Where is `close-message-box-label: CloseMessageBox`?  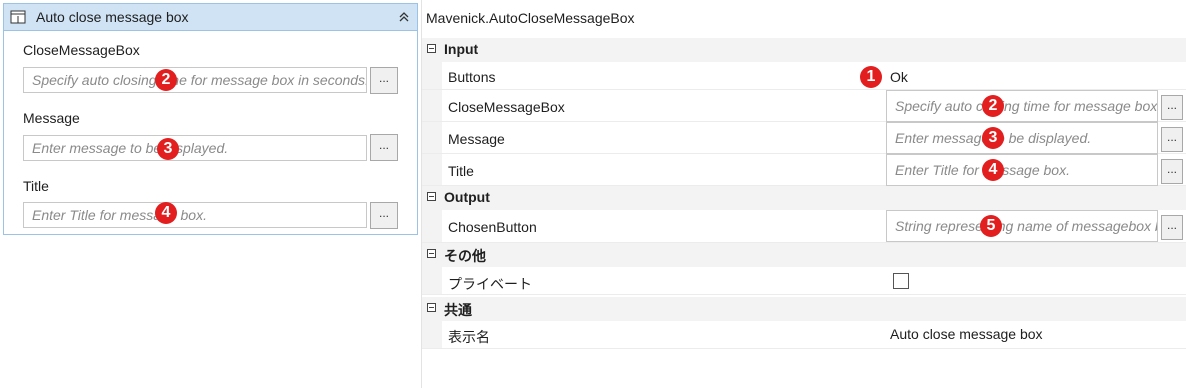
close-message-box-label: CloseMessageBox is located at coordinates (81, 50).